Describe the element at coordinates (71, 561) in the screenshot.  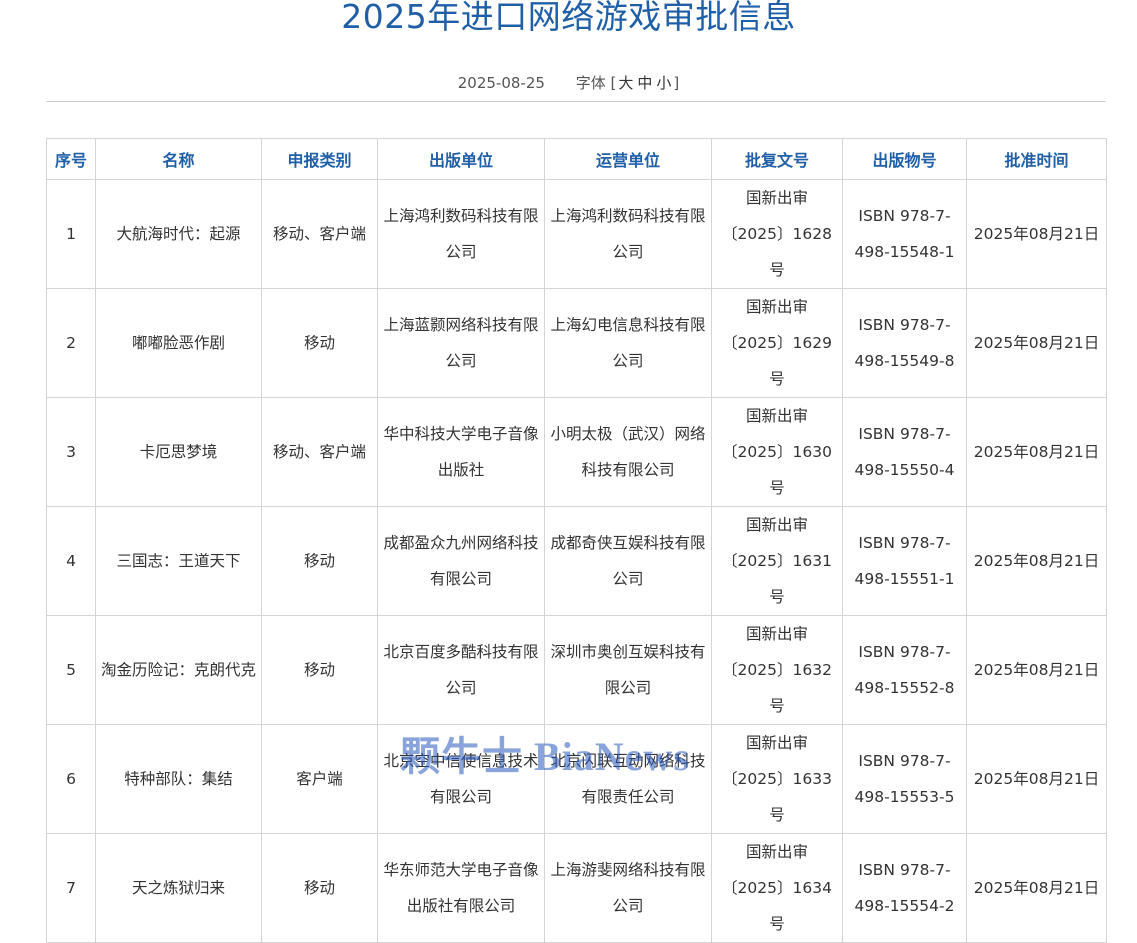
I see `row-number-cell: 4` at that location.